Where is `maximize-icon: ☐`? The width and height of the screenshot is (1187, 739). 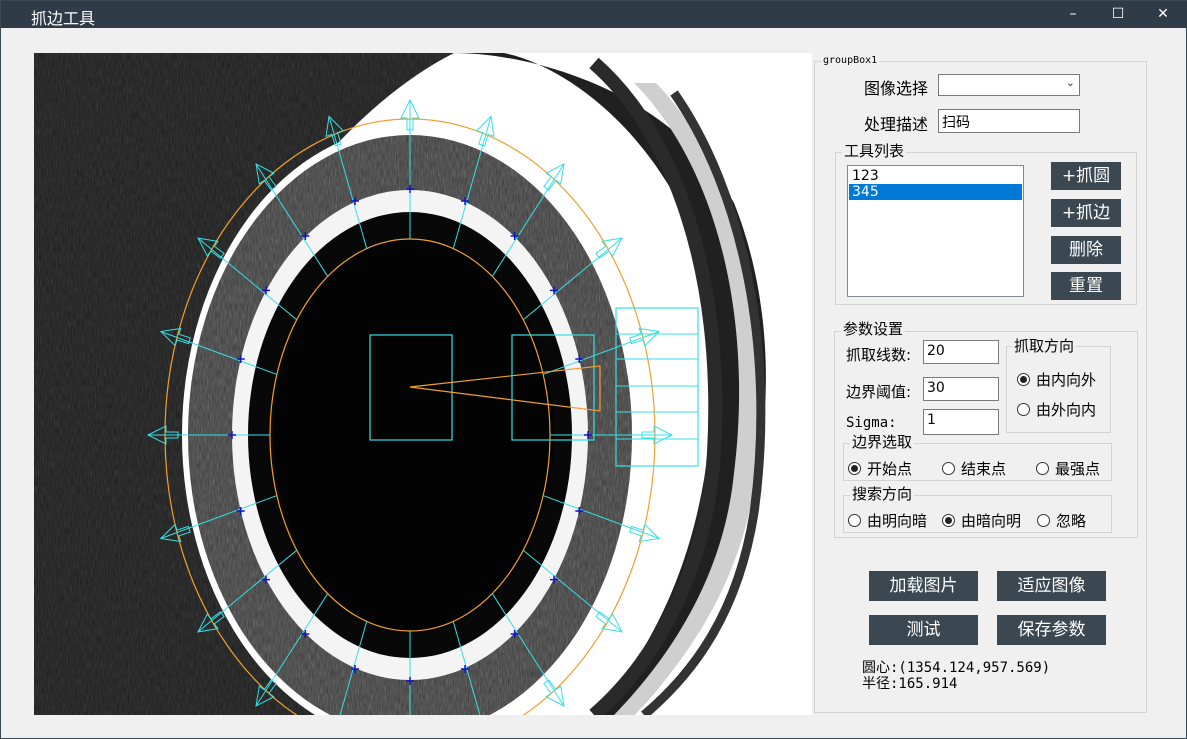 maximize-icon: ☐ is located at coordinates (1118, 14).